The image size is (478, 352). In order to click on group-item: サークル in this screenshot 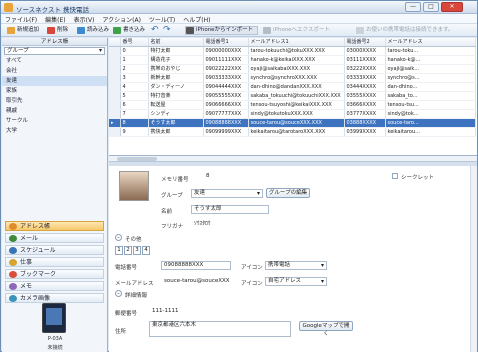, I will do `click(54, 121)`.